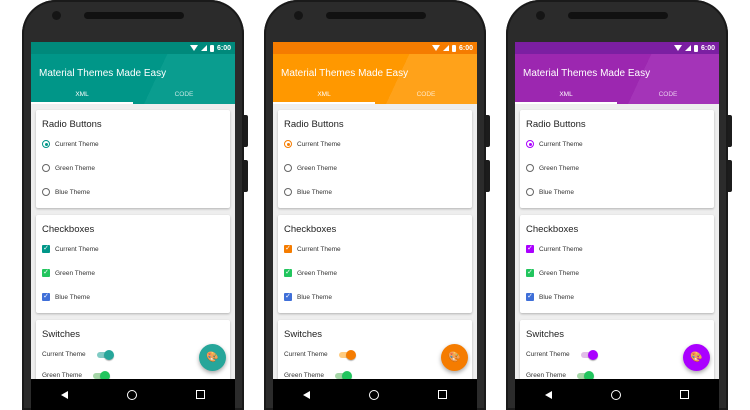  I want to click on status-bar: 6:00, so click(133, 48).